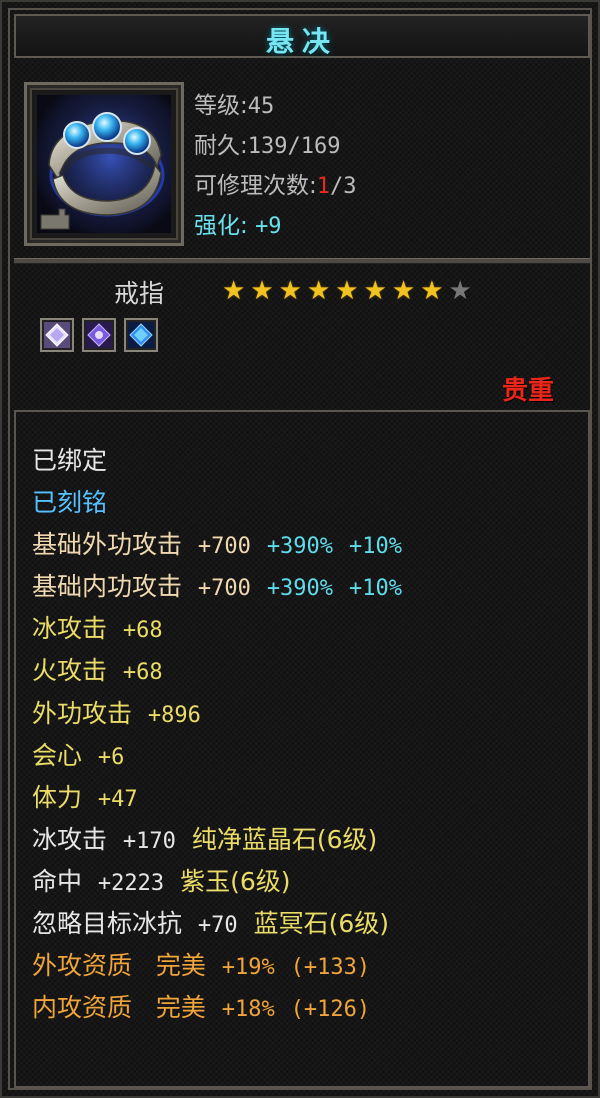 The width and height of the screenshot is (600, 1098). Describe the element at coordinates (111, 757) in the screenshot. I see `stat-value: +6` at that location.